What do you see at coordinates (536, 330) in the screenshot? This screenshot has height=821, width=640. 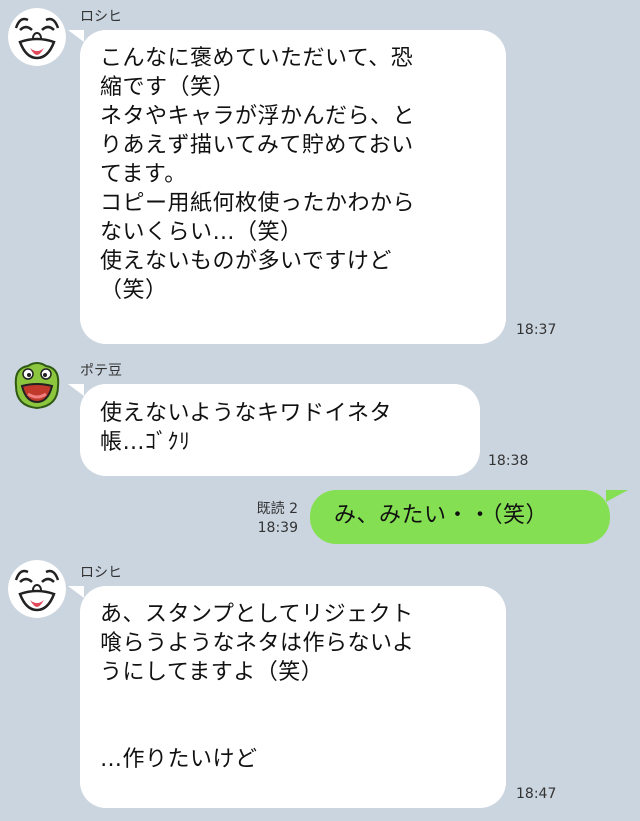 I see `message-time: 18:37` at bounding box center [536, 330].